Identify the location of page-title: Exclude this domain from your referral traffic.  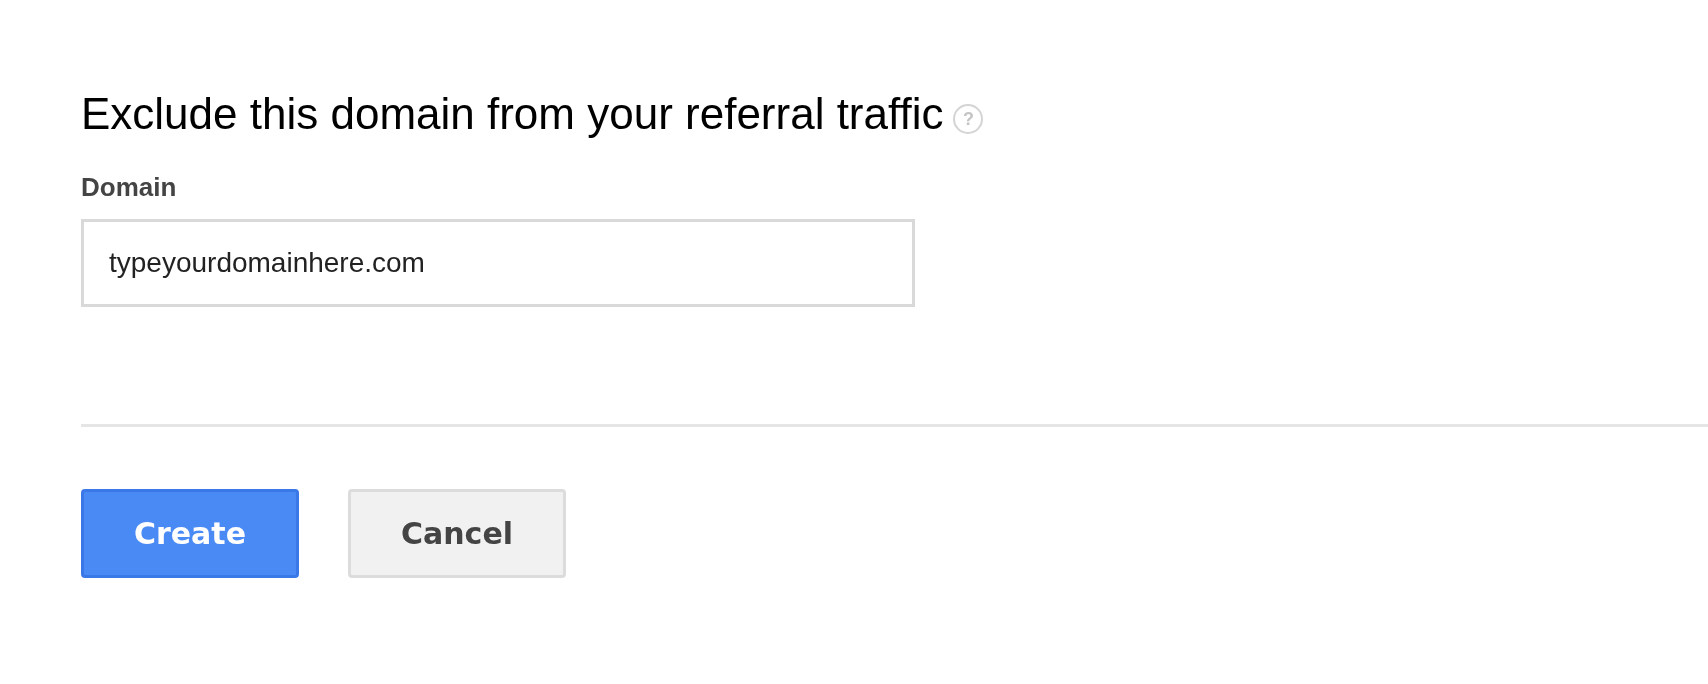
(512, 114).